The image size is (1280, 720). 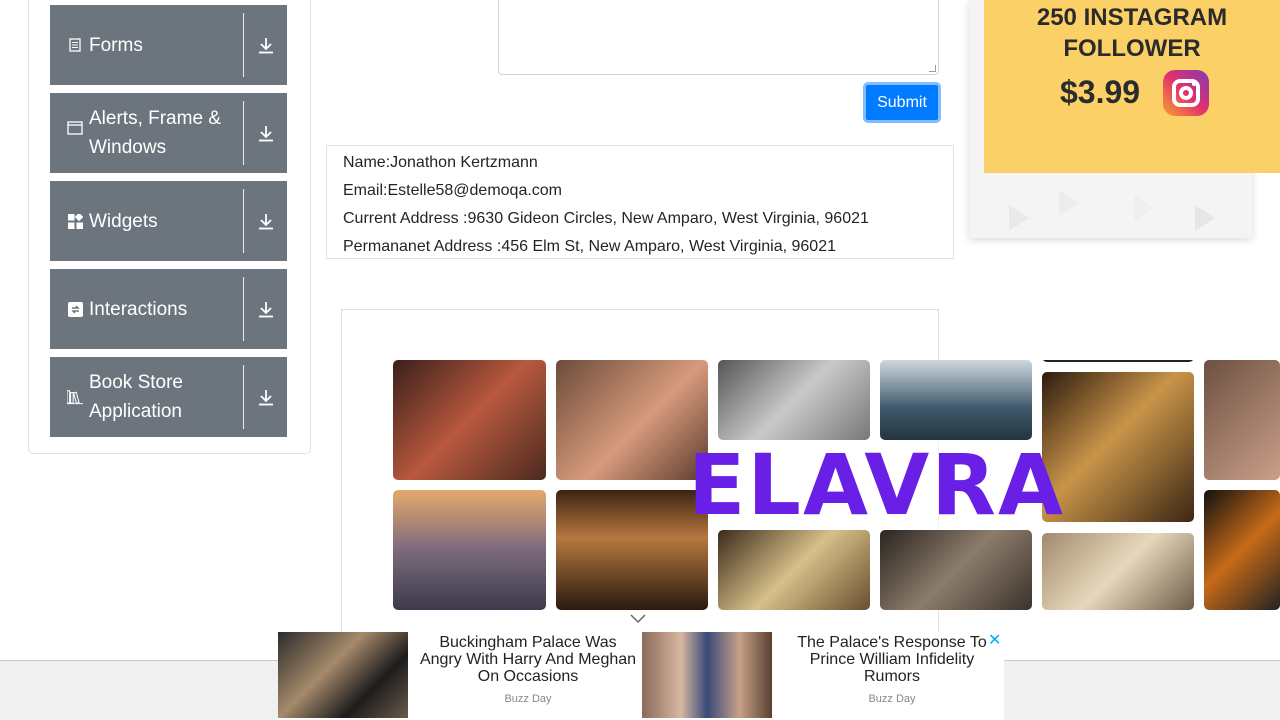 What do you see at coordinates (138, 309) in the screenshot?
I see `sidebar-group-label: Interactions` at bounding box center [138, 309].